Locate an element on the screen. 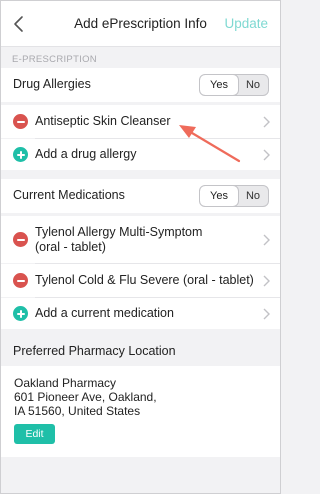 This screenshot has width=320, height=494. section-caption: E-PRESCRIPTION is located at coordinates (54, 59).